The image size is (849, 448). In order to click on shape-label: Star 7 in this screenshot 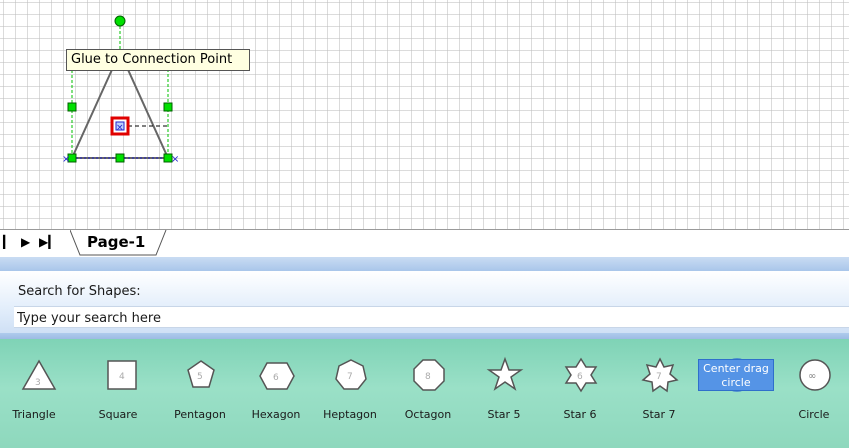, I will do `click(659, 414)`.